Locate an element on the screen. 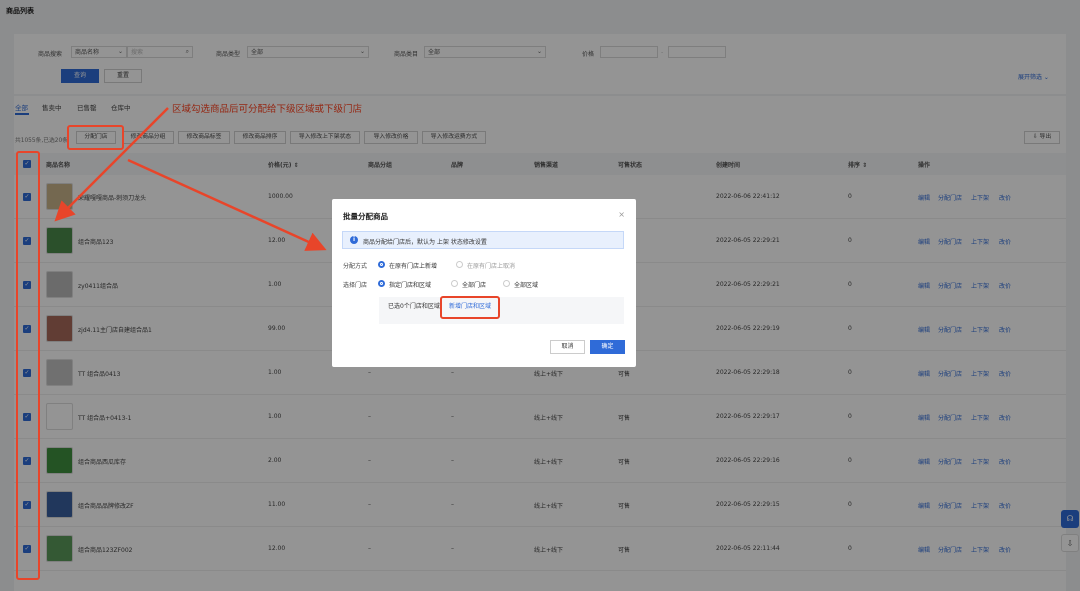  highlight-assign-store is located at coordinates (95, 137).